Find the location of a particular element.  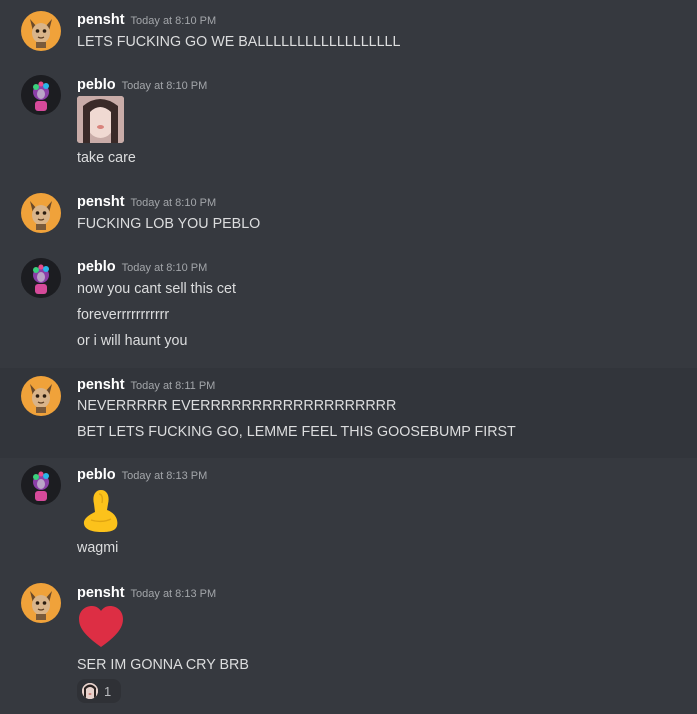

red-heart-emoji is located at coordinates (101, 627).